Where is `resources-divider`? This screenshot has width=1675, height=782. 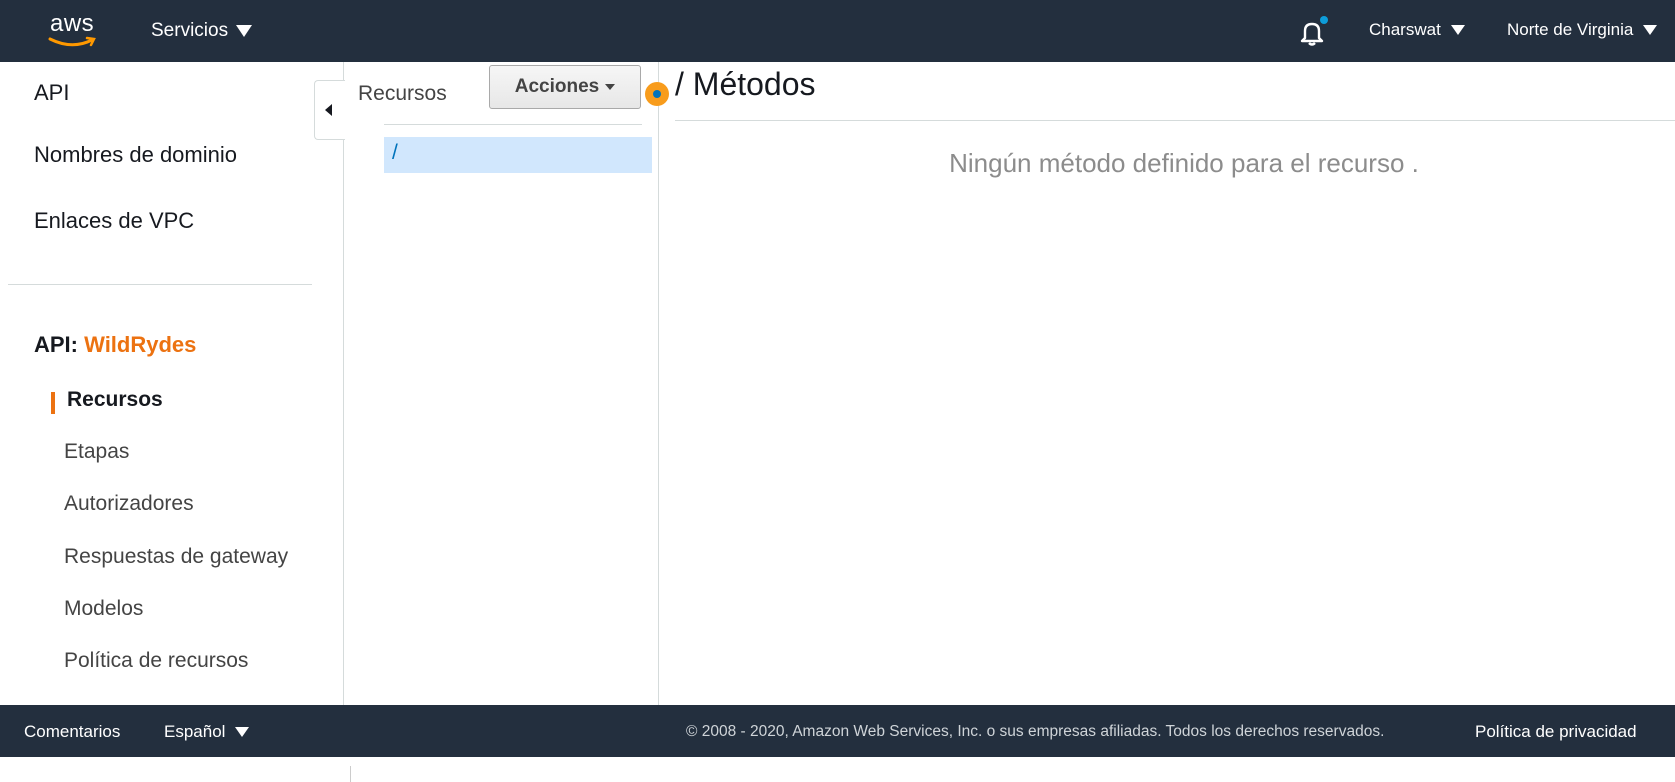 resources-divider is located at coordinates (513, 124).